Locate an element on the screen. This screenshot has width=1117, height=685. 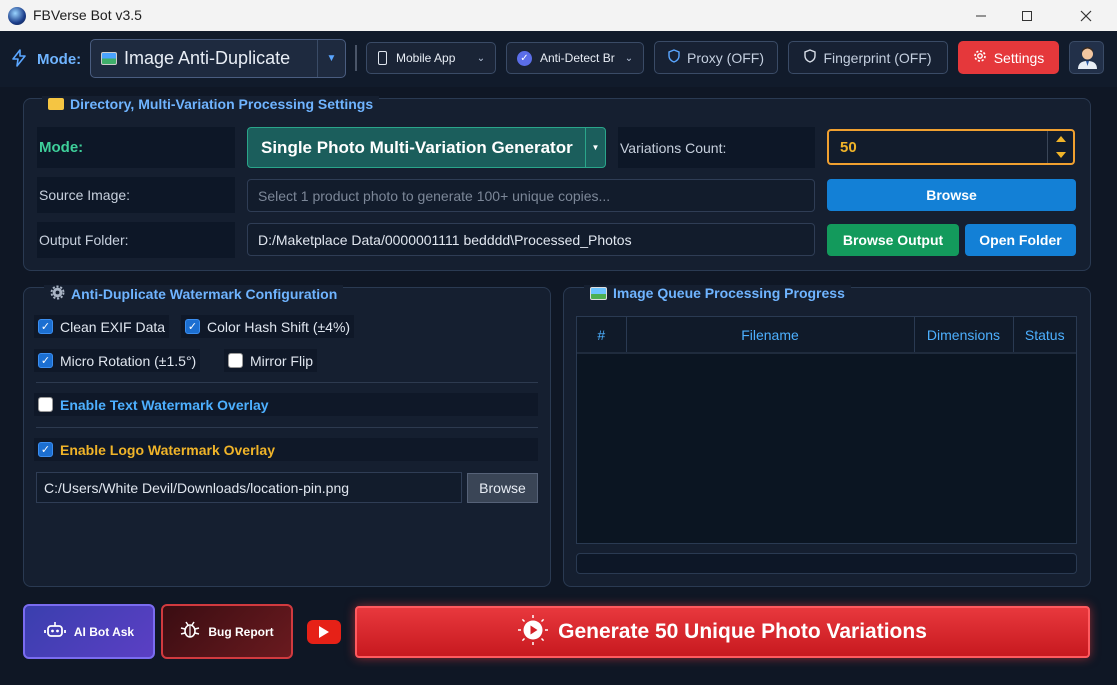
logo-watermark-checkbox: ✓ Enable Logo Watermark Overlay is located at coordinates (286, 449).